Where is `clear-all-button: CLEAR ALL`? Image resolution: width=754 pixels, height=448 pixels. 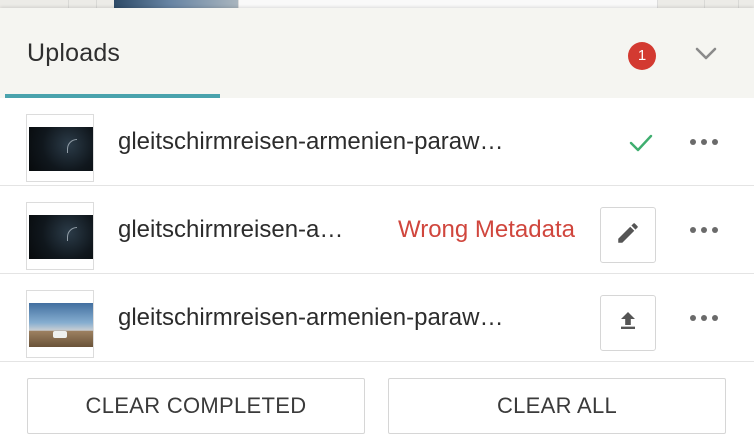
clear-all-button: CLEAR ALL is located at coordinates (557, 406).